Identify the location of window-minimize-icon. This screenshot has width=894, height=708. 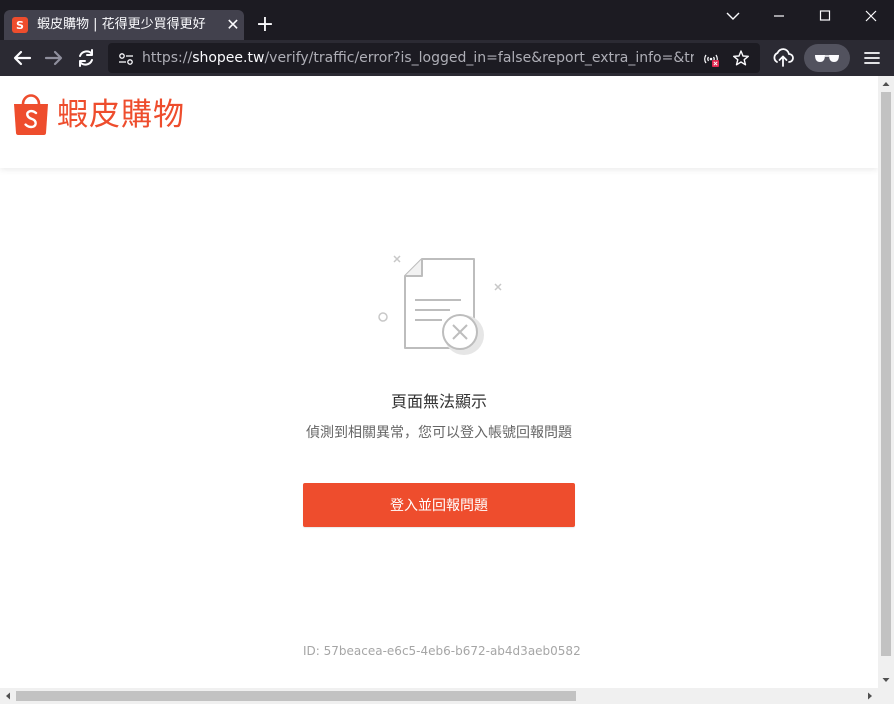
(779, 16).